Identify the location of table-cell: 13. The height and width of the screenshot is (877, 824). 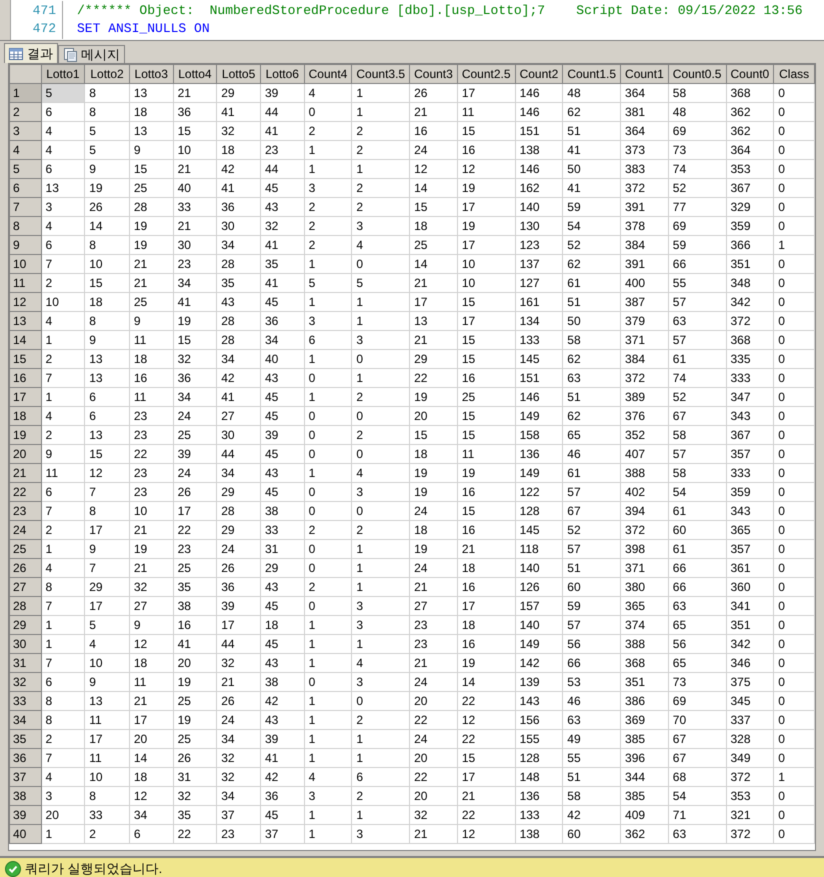
(107, 359).